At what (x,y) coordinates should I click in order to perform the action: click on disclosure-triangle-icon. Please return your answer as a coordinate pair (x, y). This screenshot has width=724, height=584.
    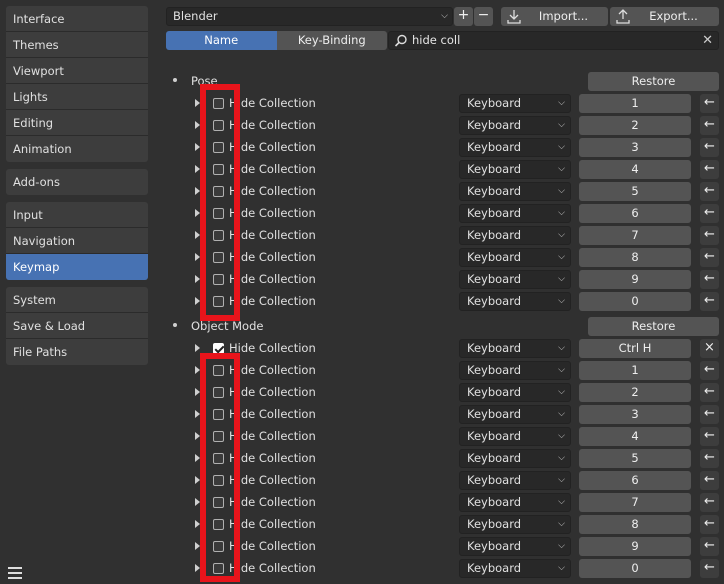
    Looking at the image, I should click on (197, 348).